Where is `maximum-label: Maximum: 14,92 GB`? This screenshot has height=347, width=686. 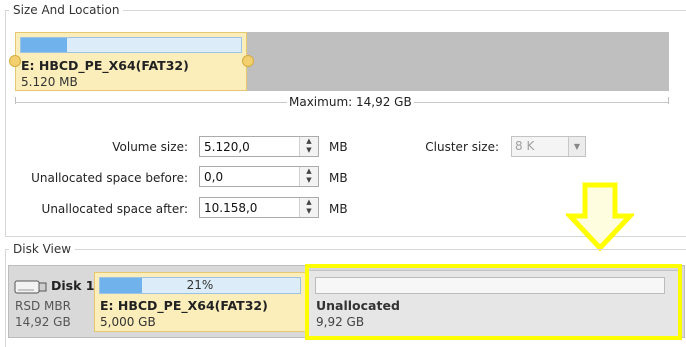 maximum-label: Maximum: 14,92 GB is located at coordinates (350, 102).